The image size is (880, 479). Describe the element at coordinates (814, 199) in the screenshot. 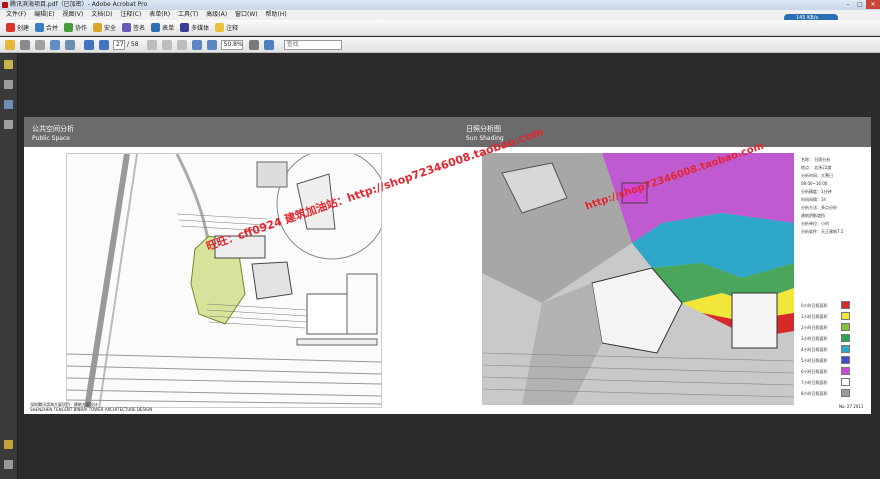

I see `legend-info-line: 时间间隔：1h` at that location.